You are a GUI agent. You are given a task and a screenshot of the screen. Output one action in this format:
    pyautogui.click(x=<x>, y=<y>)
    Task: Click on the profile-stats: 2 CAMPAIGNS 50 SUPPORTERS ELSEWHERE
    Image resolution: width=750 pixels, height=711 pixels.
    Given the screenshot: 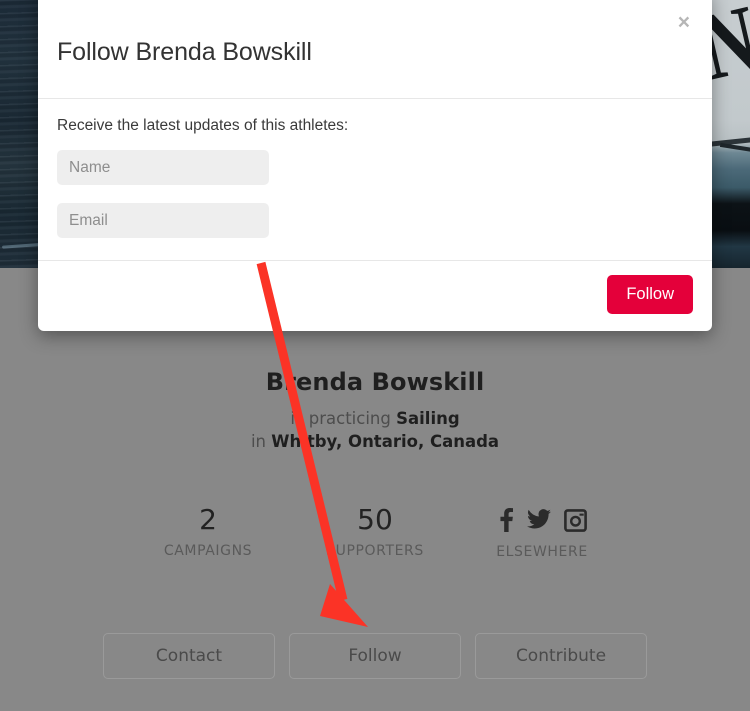 What is the action you would take?
    pyautogui.click(x=375, y=532)
    